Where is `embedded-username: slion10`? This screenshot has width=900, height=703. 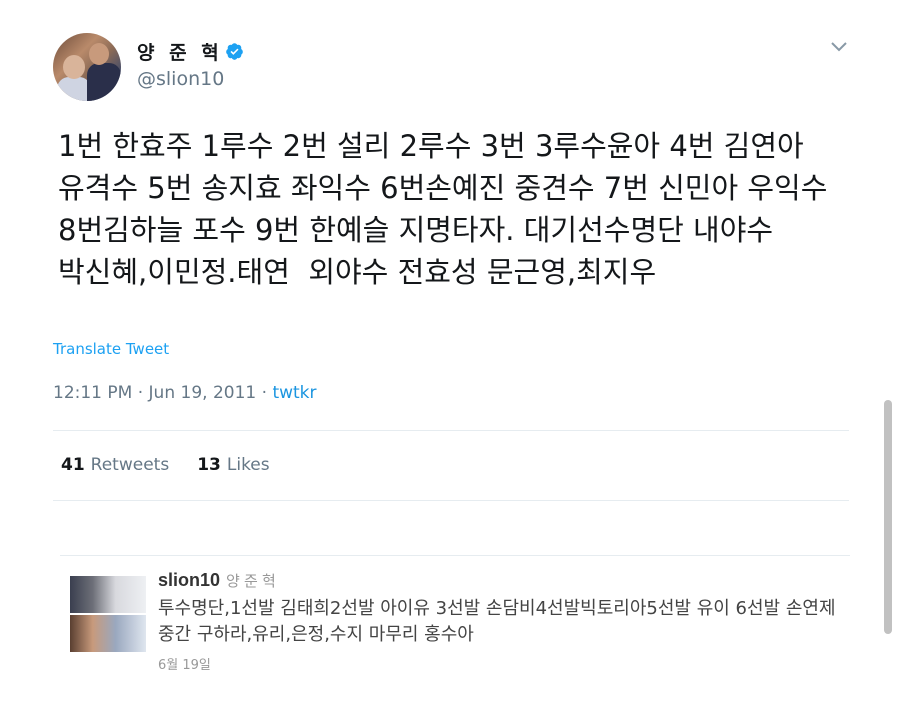
embedded-username: slion10 is located at coordinates (189, 580).